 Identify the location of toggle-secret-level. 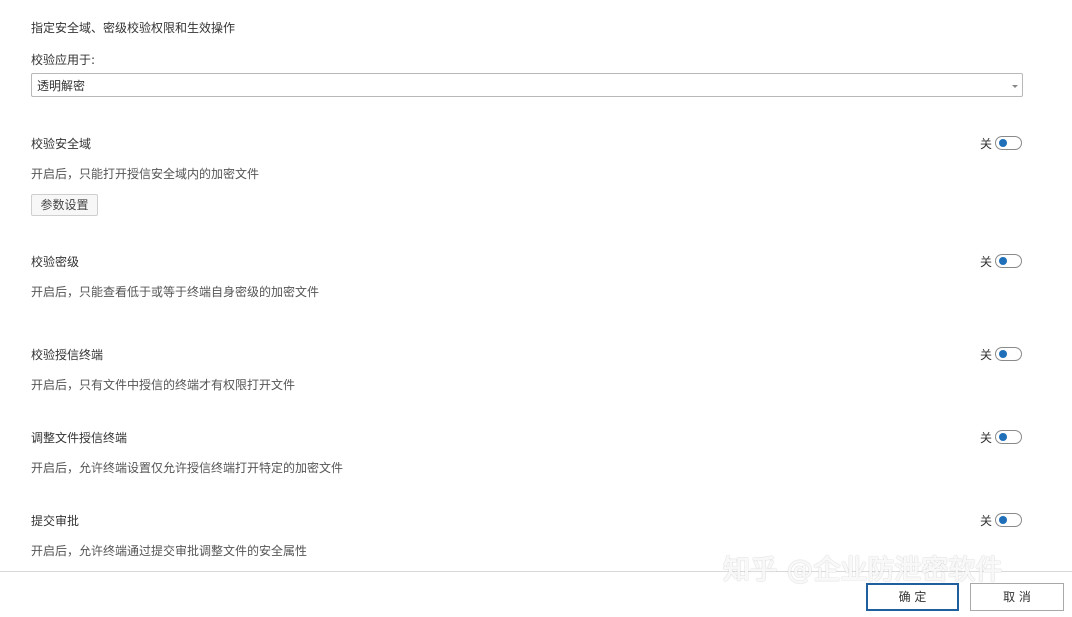
(1008, 261).